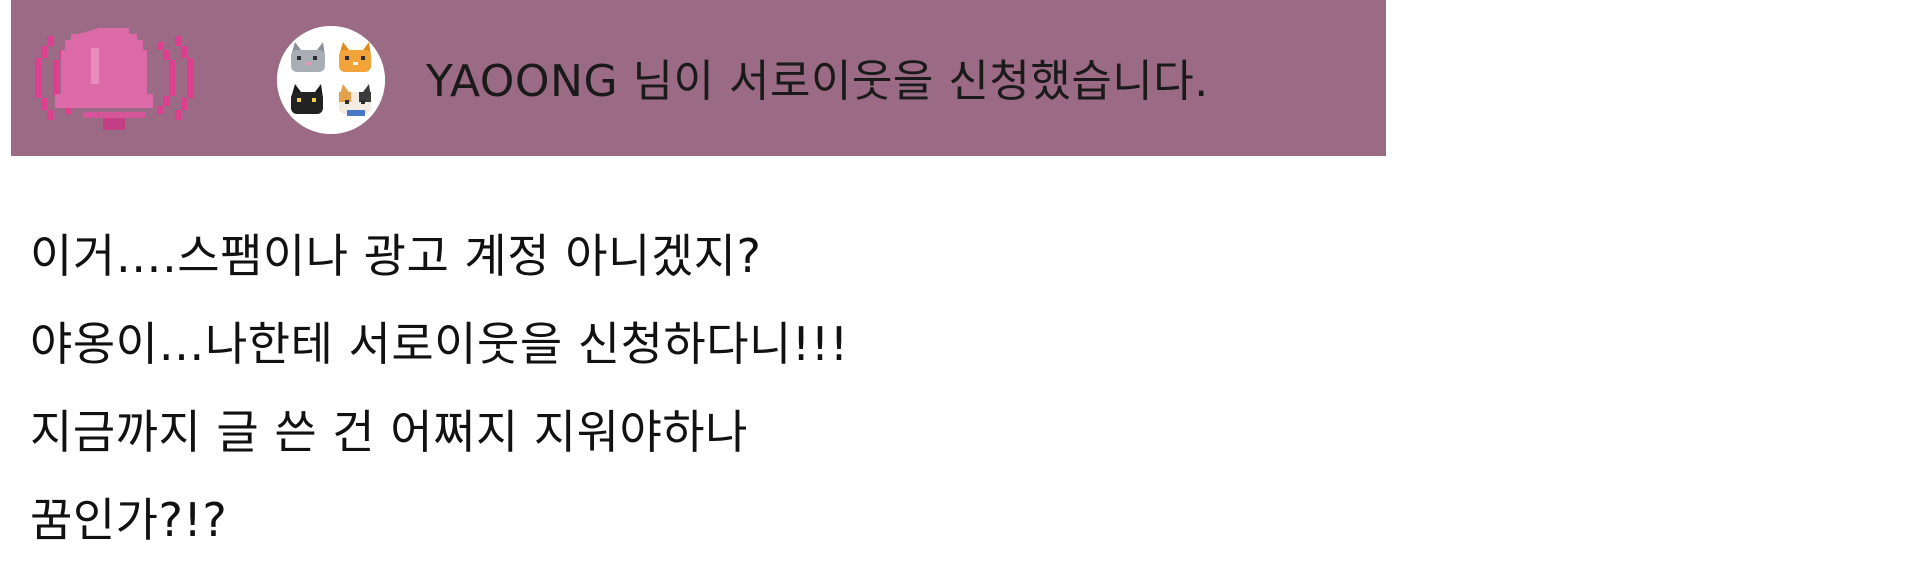 The image size is (1927, 565). I want to click on text-line: 지금까지 글 쓴 건 어쩌지 지워야하나, so click(389, 432).